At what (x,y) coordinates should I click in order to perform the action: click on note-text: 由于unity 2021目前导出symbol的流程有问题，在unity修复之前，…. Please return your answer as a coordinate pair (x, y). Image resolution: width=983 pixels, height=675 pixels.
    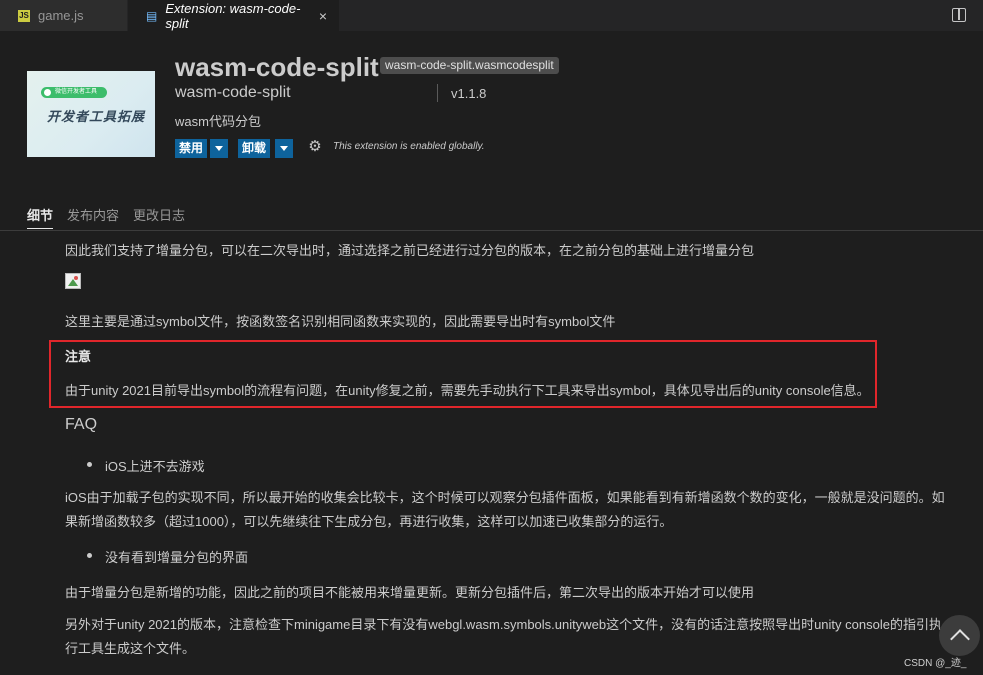
    Looking at the image, I should click on (467, 390).